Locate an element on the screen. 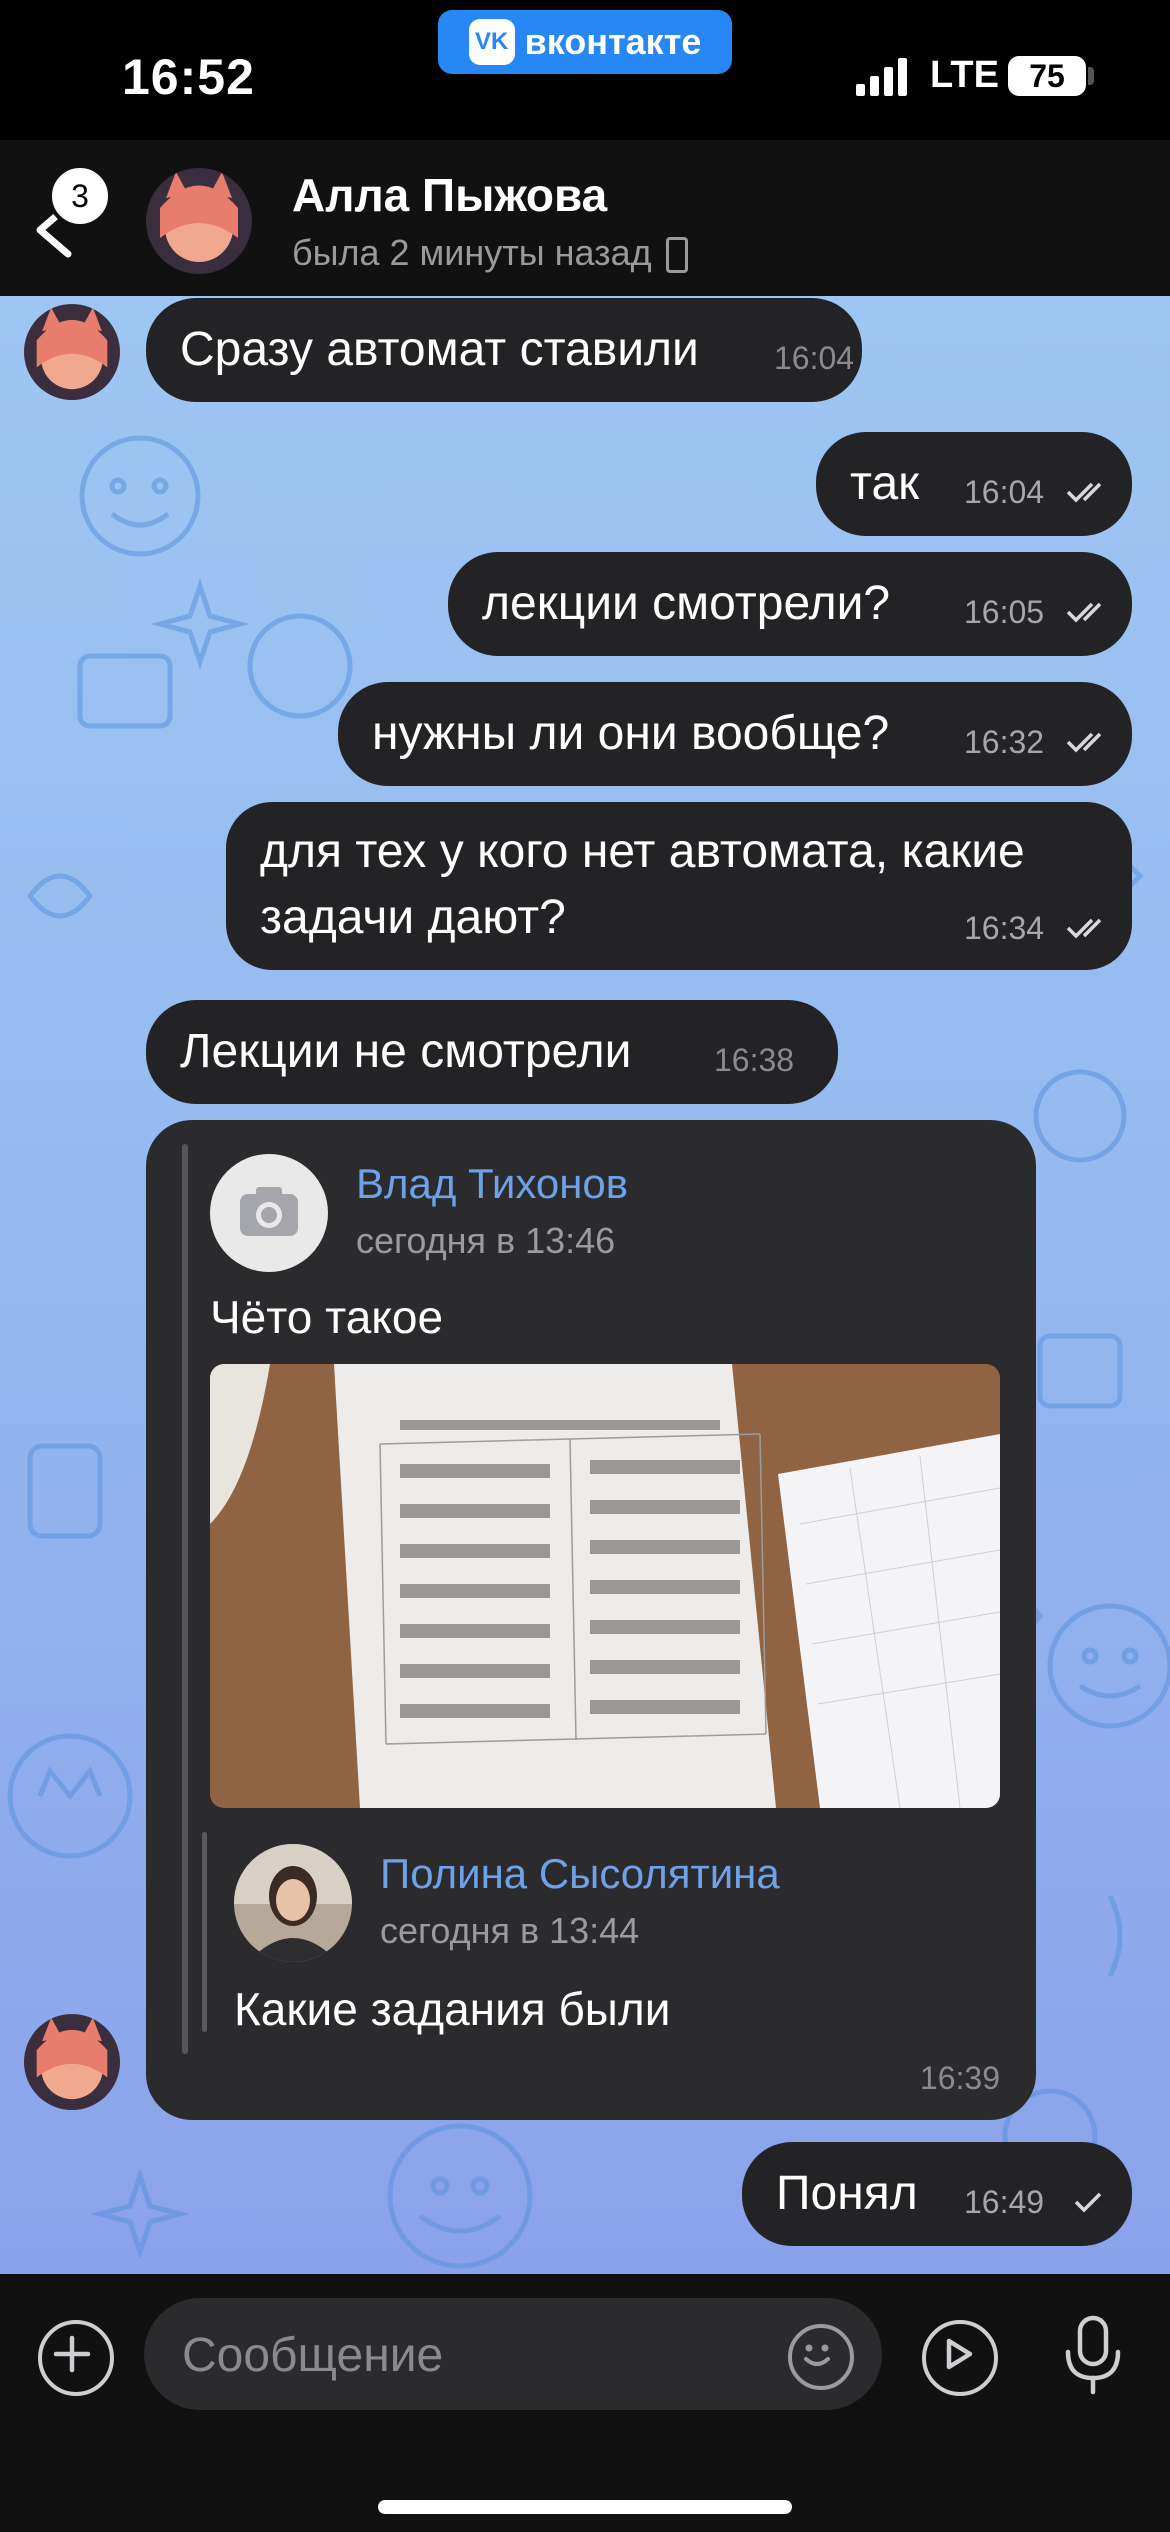  message-text-line1: для тех у кого нет автомата, какие is located at coordinates (642, 851).